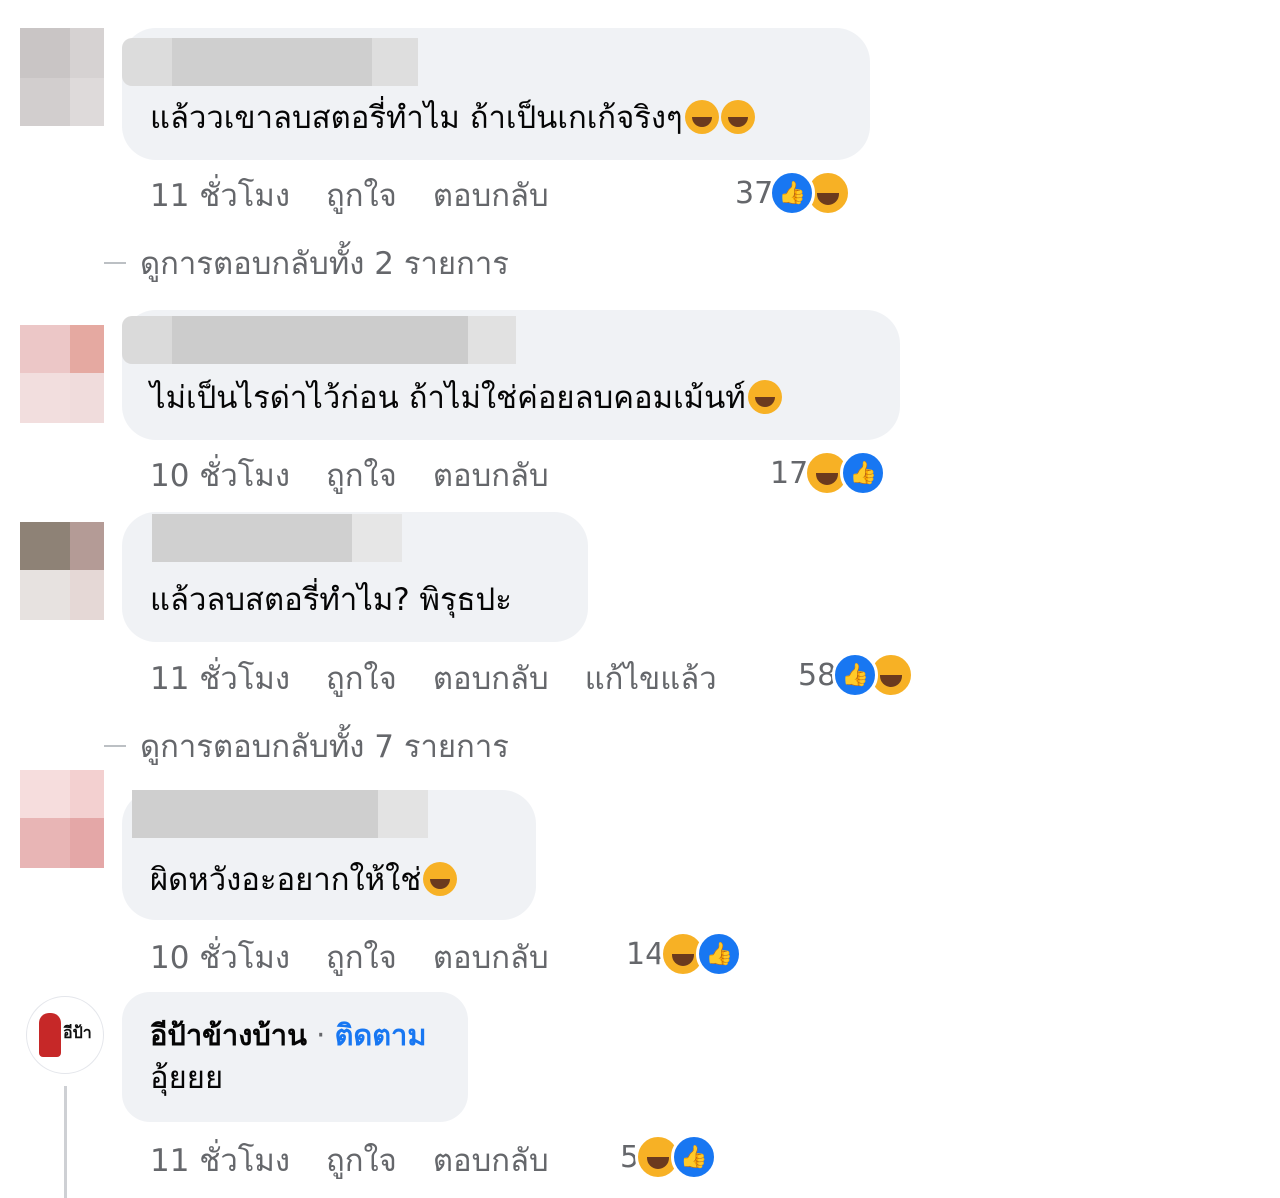 The width and height of the screenshot is (1280, 1198). I want to click on view-replies-link: ดูการตอบกลับทั้ง 2 รายการ, so click(306, 263).